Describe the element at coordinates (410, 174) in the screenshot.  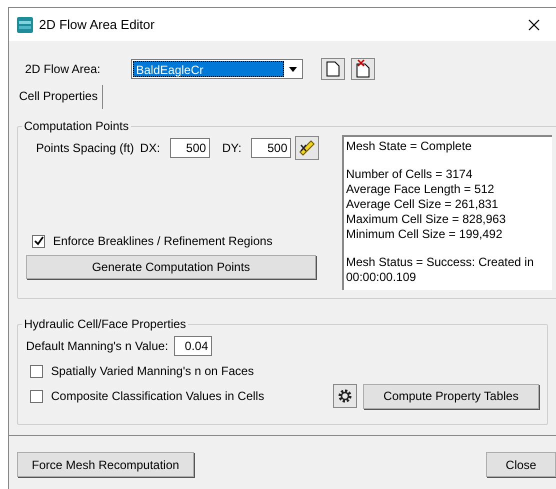
I see `mesh-info-line: Number of Cells = 3174` at that location.